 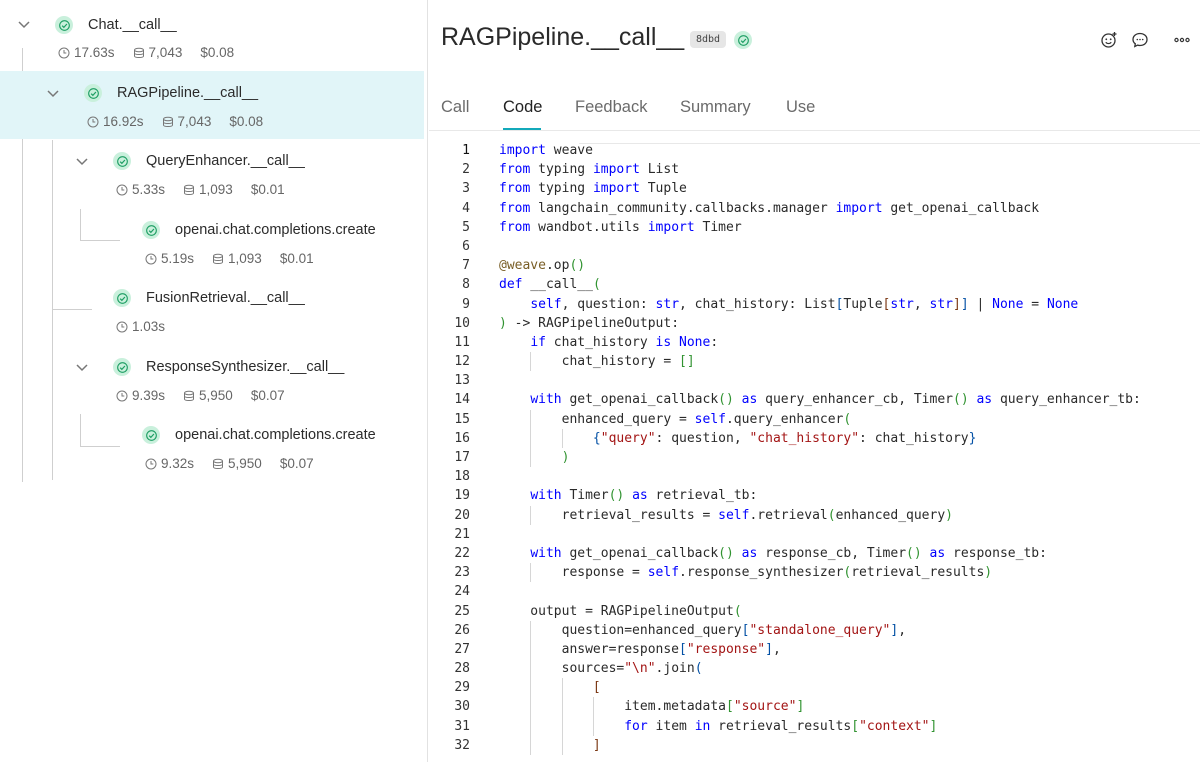 I want to click on line-number: 30, so click(x=462, y=707).